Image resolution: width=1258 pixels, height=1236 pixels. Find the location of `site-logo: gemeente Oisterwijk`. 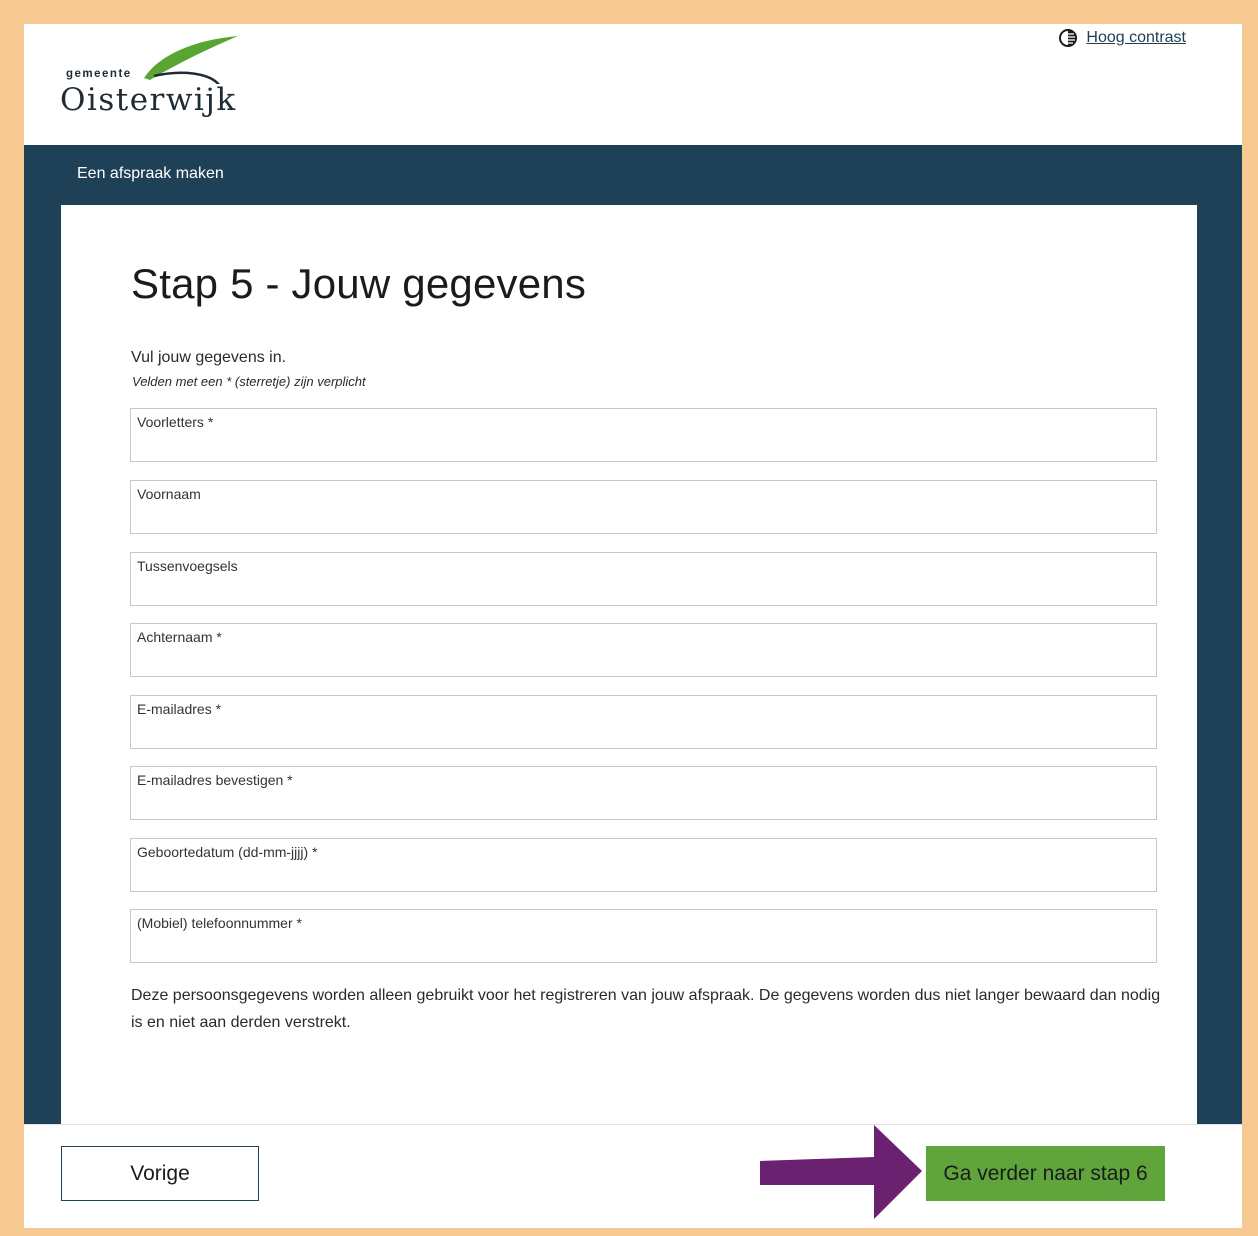

site-logo: gemeente Oisterwijk is located at coordinates (160, 84).